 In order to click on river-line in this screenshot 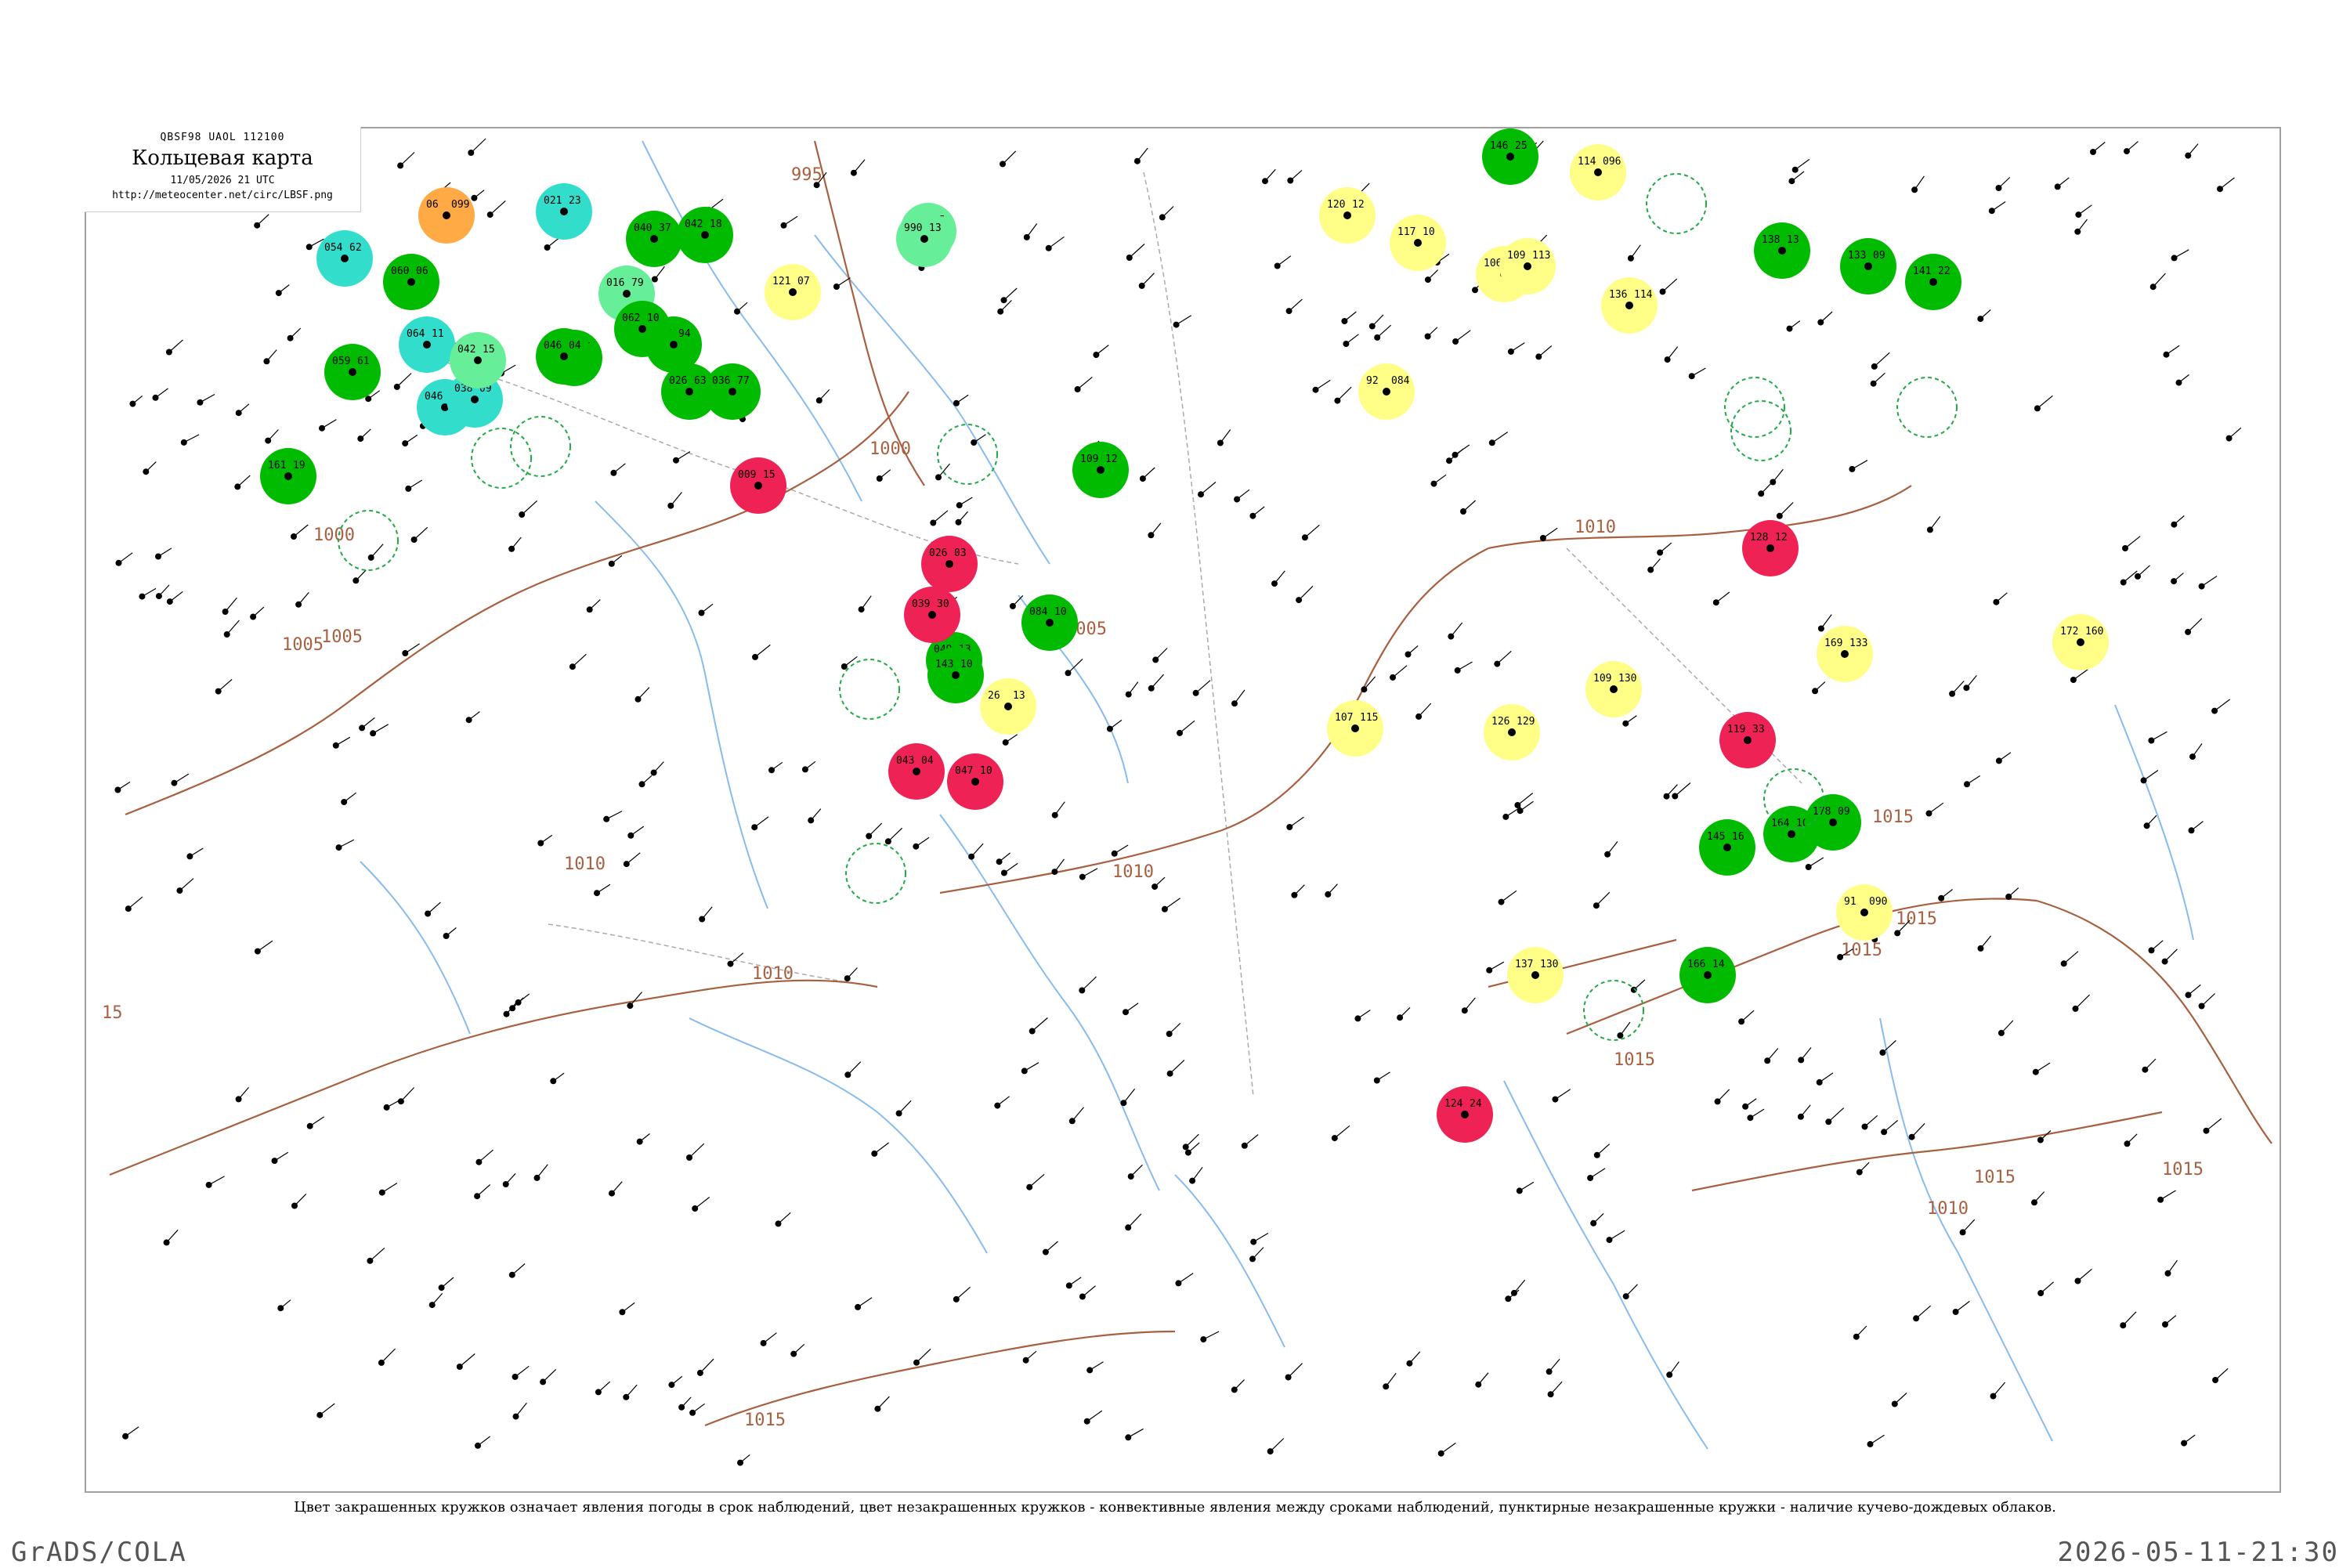, I will do `click(1966, 1229)`.